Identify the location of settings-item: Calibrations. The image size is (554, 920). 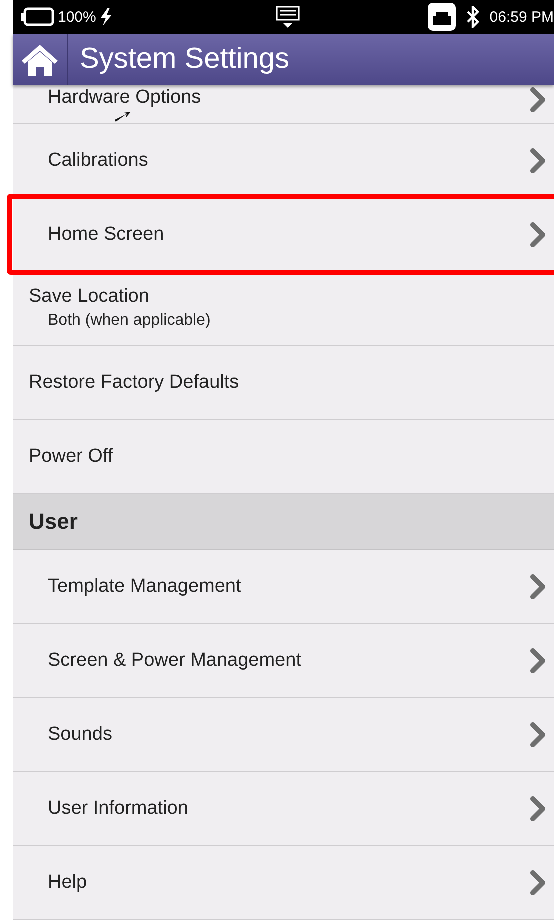
(283, 161).